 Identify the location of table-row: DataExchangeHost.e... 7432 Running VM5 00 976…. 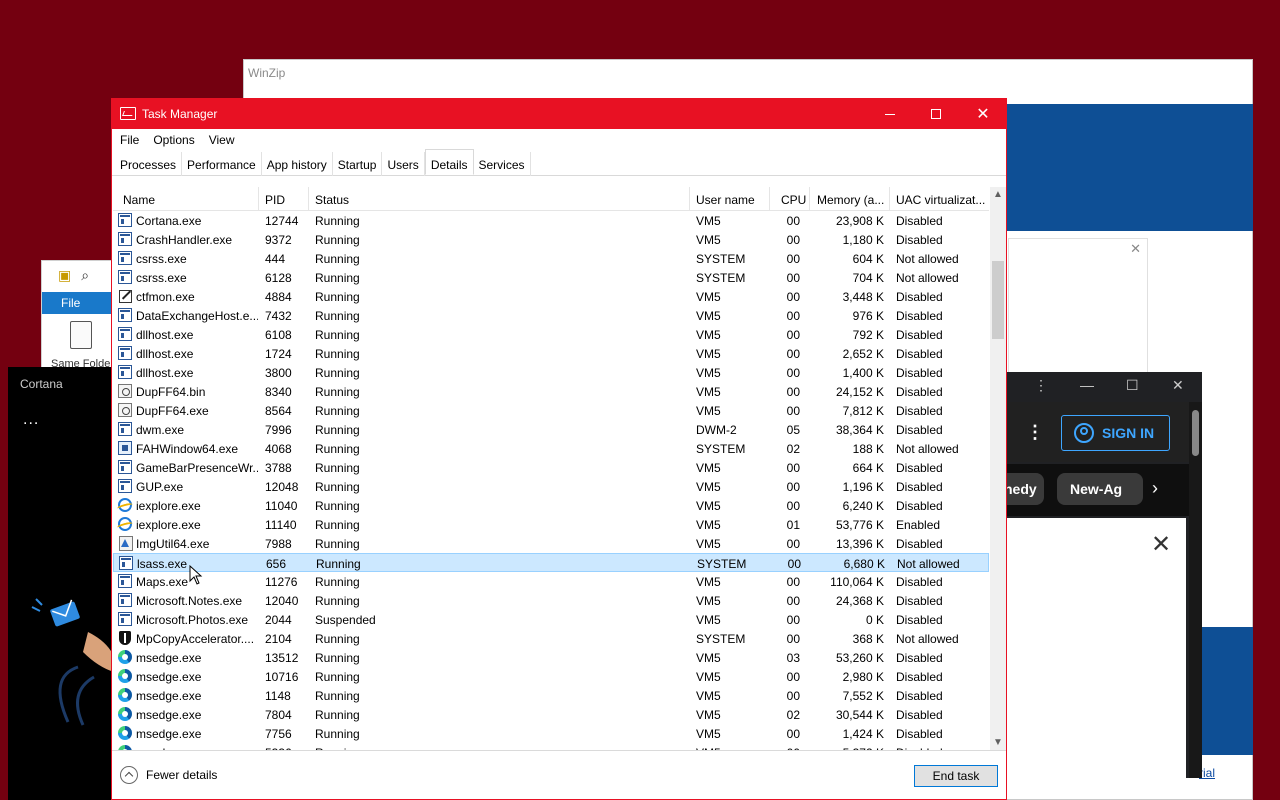
(551, 315).